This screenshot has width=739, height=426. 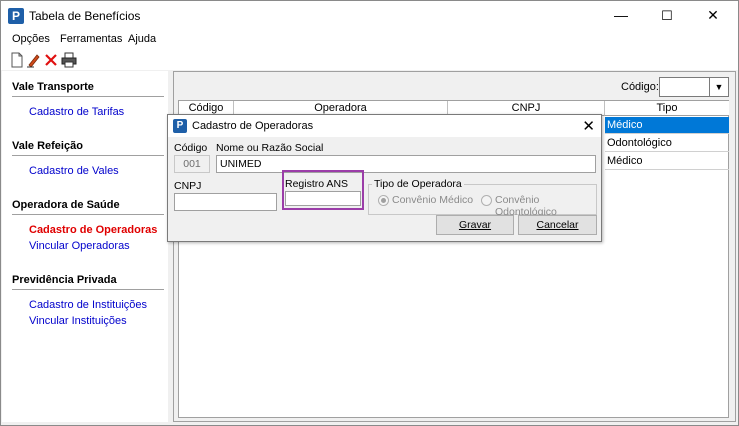 I want to click on window-title: Tabela de Benefícios, so click(x=85, y=16).